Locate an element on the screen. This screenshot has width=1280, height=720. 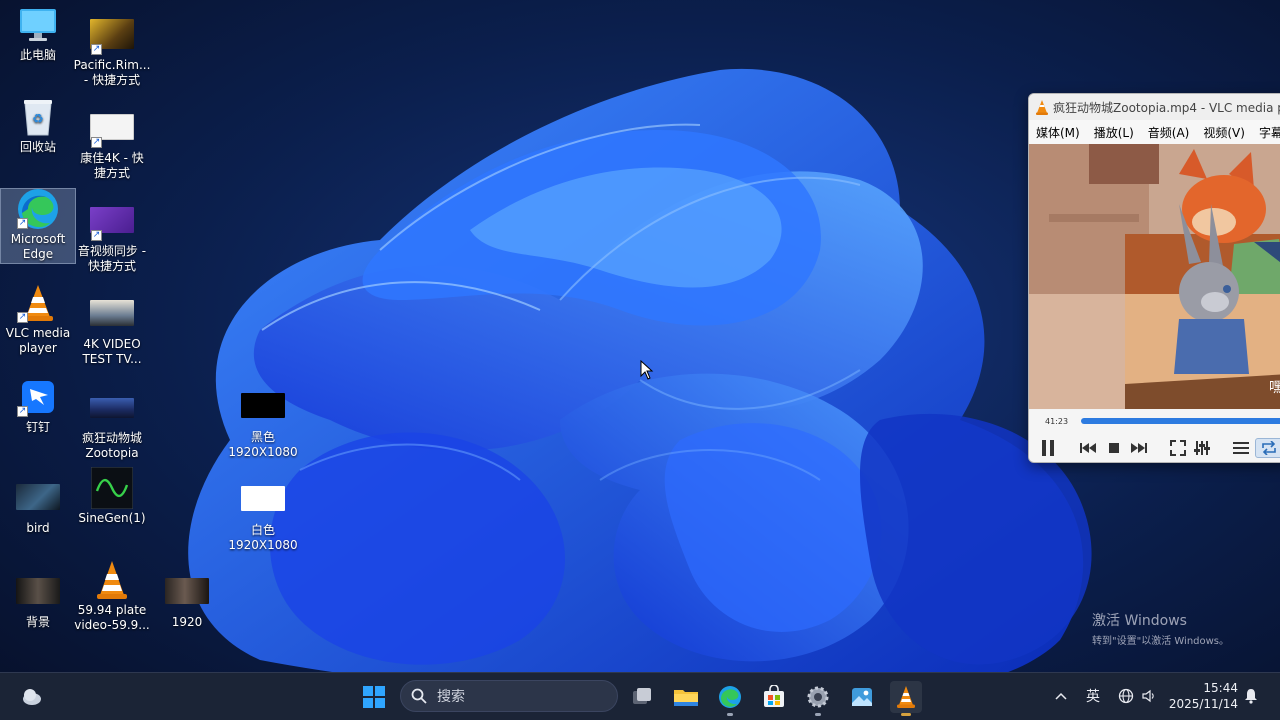
desktop-icon-konka-4k: ↗ 康佳4K - 快 捷方式 is located at coordinates (112, 144).